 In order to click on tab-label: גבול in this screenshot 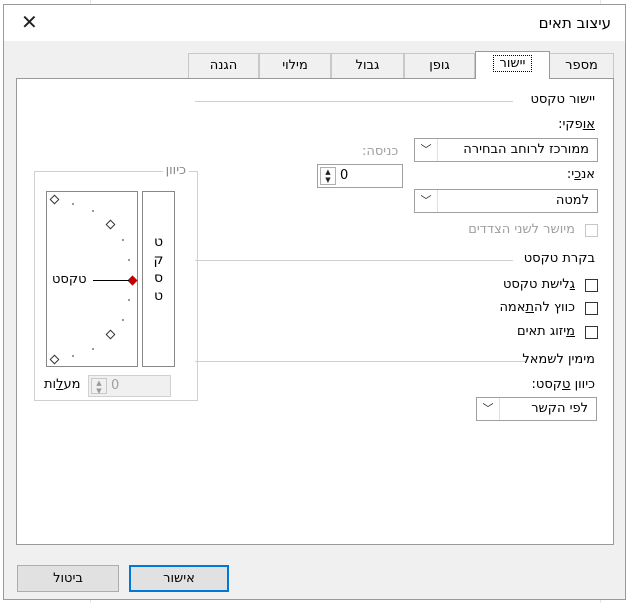, I will do `click(367, 65)`.